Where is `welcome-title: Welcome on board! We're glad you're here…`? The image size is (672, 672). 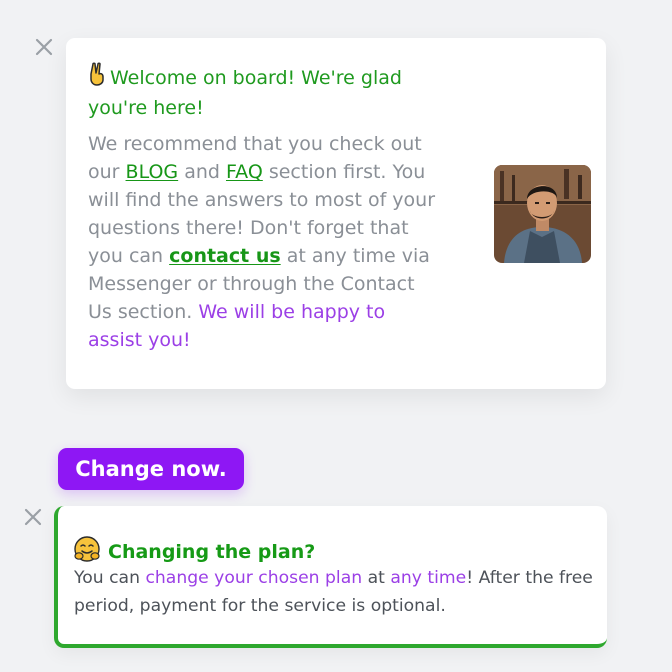
welcome-title: Welcome on board! We're glad you're here… is located at coordinates (253, 92).